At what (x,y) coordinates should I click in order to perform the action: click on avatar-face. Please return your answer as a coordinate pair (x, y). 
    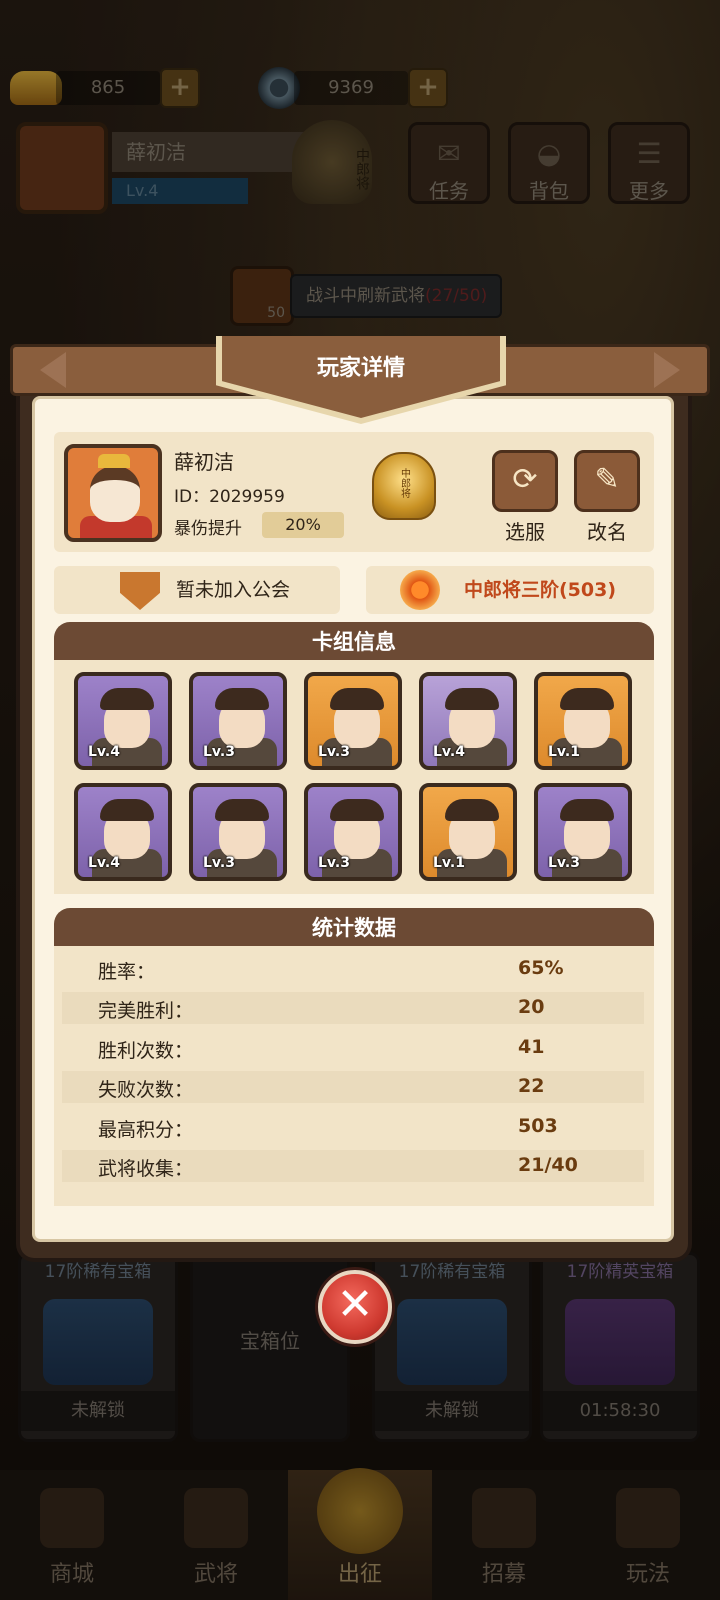
    Looking at the image, I should click on (115, 494).